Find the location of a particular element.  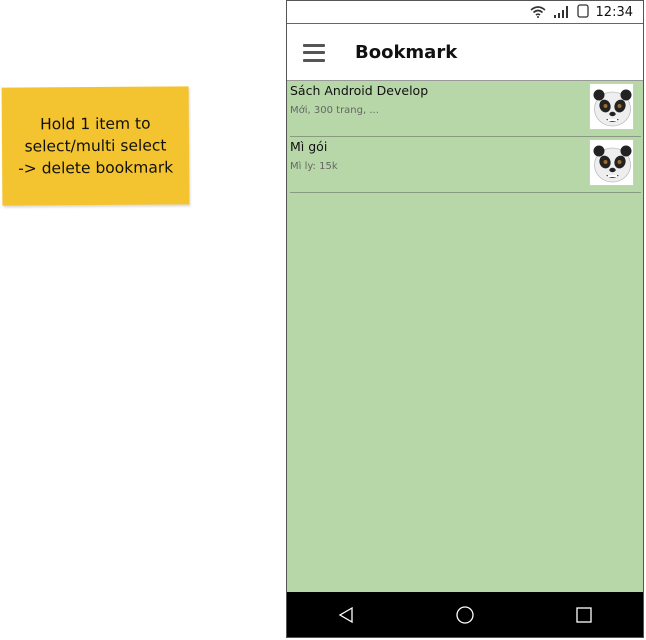

hamburger-menu-icon is located at coordinates (314, 52).